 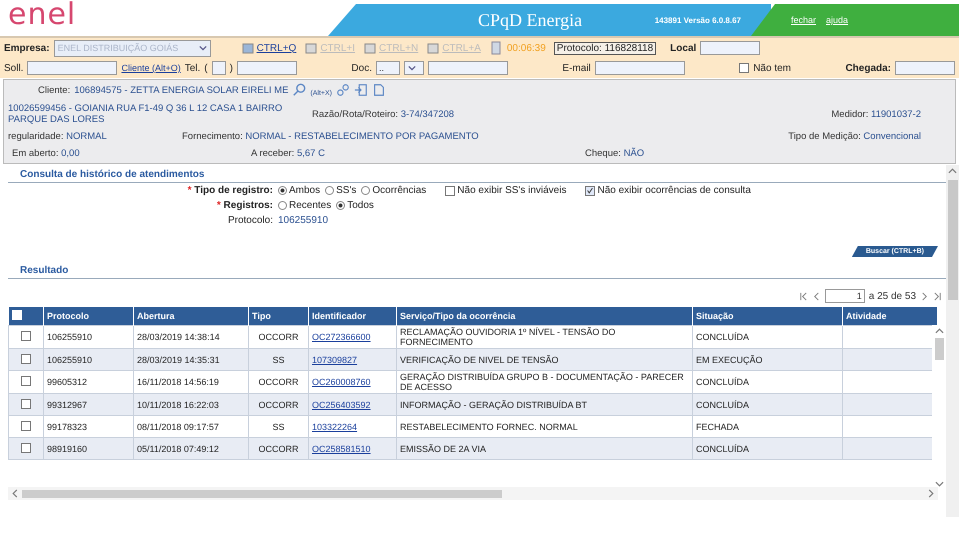 I want to click on scroll-right-icon, so click(x=931, y=493).